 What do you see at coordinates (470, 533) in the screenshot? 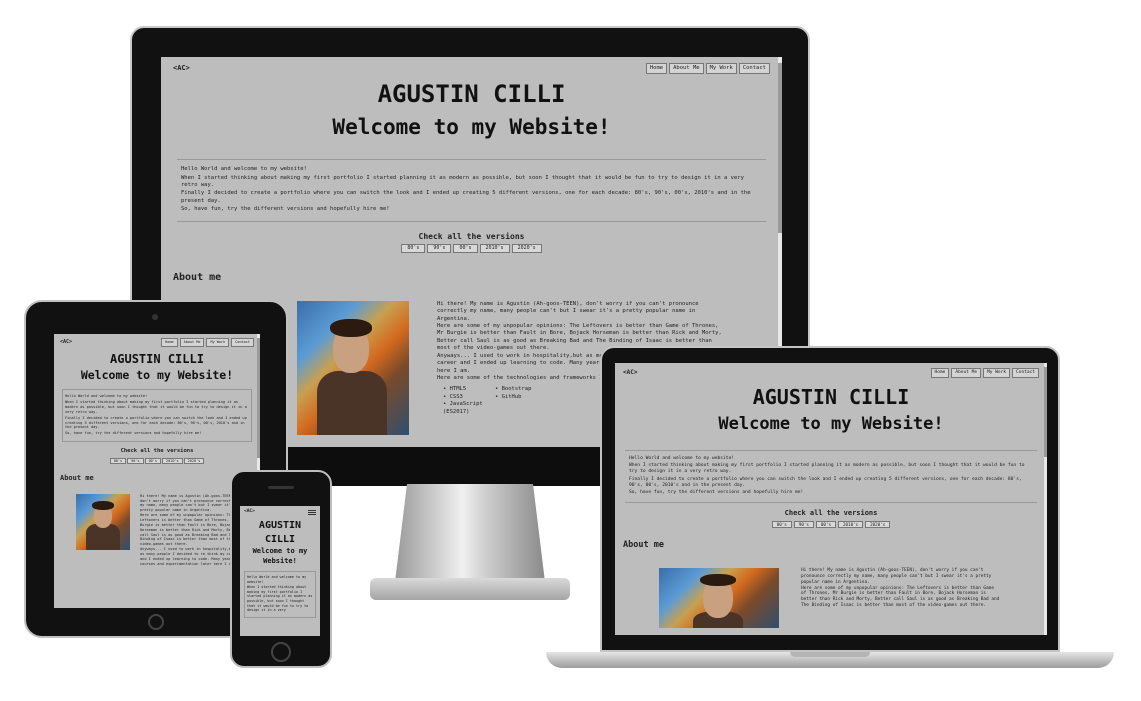
I see `monitor-stand` at bounding box center [470, 533].